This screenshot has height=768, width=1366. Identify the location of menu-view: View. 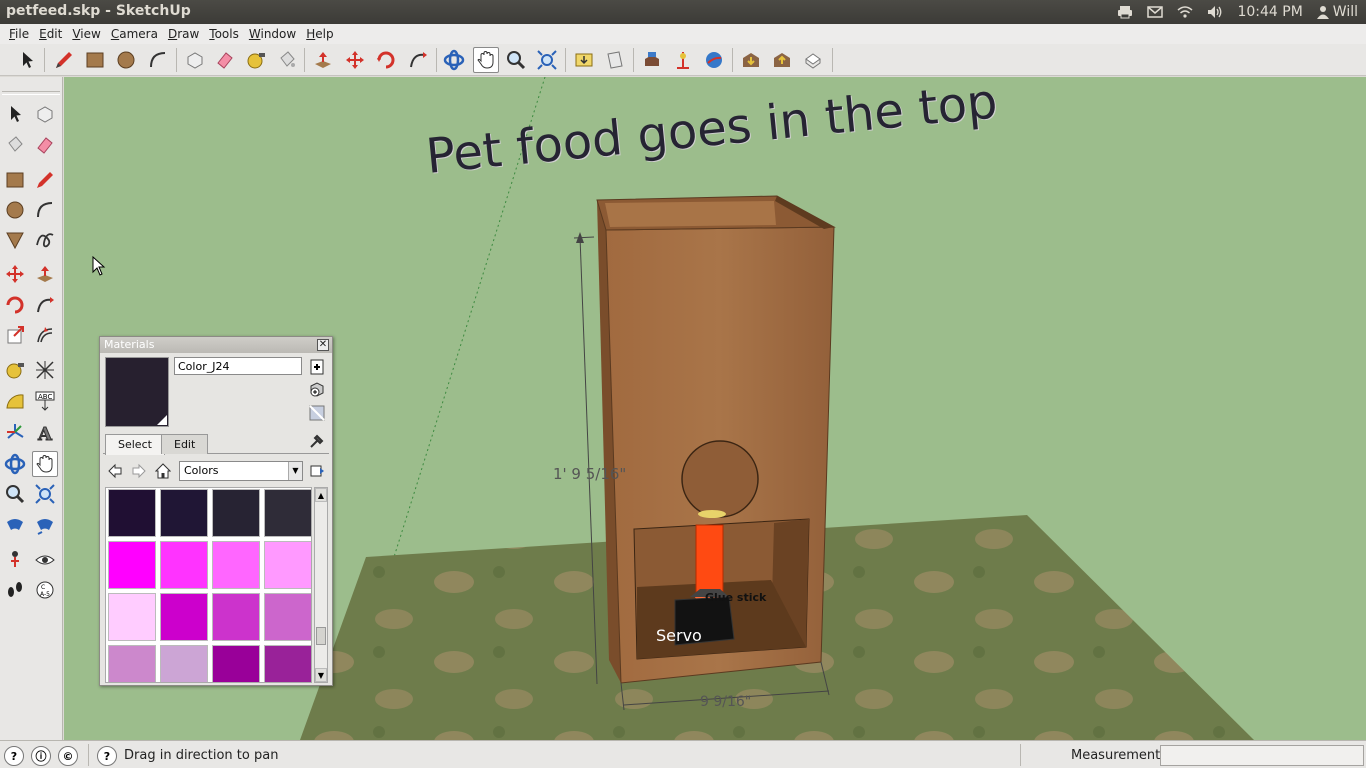
(86, 34).